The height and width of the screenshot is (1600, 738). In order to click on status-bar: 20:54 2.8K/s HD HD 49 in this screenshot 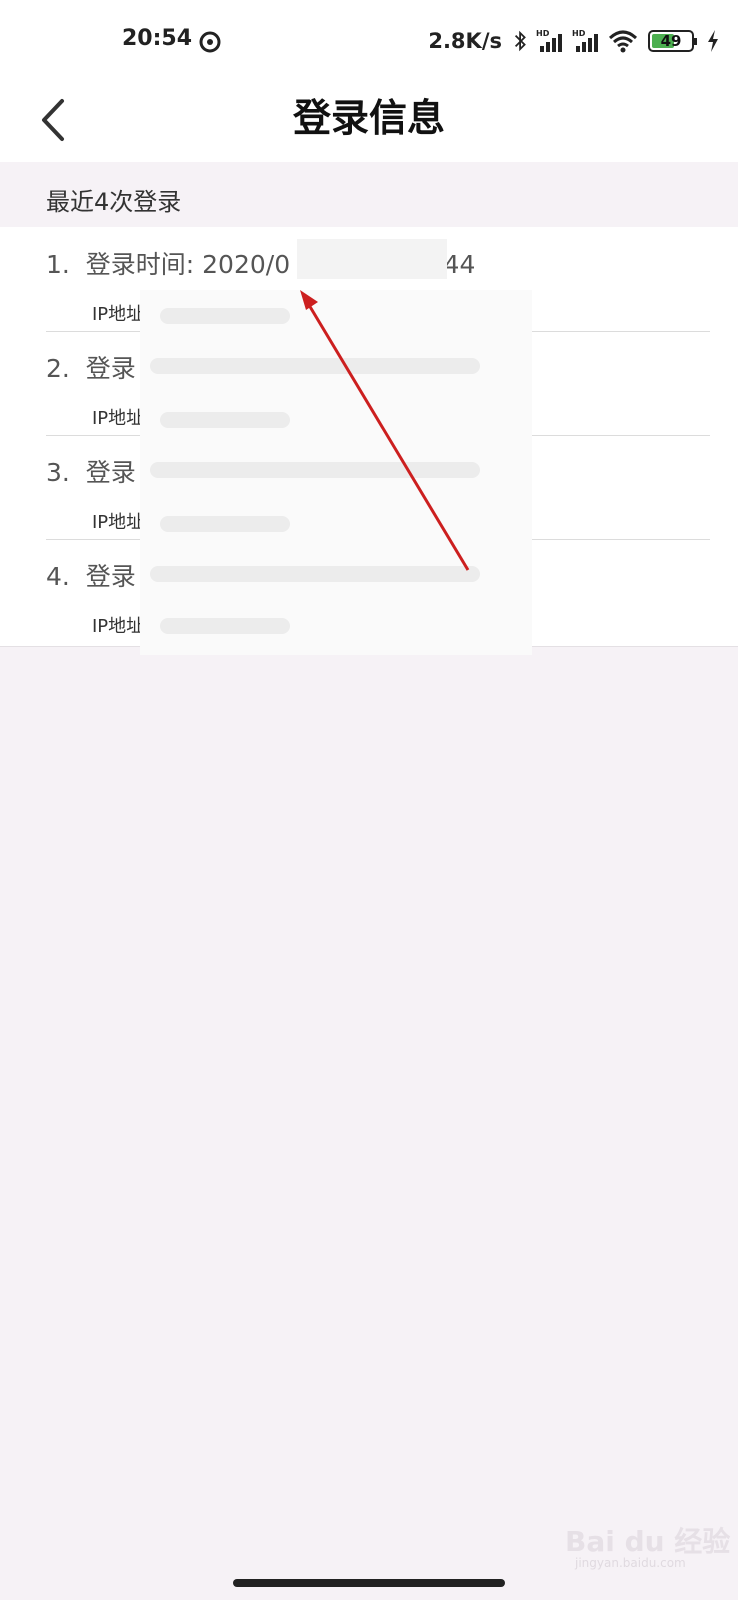, I will do `click(369, 41)`.